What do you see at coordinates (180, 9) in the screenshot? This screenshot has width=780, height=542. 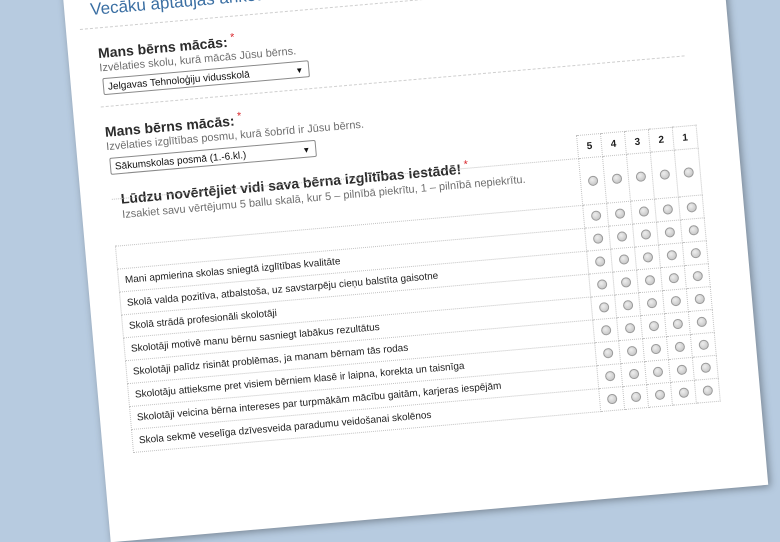 I see `form-title: Vecāku aptaujas anketa` at bounding box center [180, 9].